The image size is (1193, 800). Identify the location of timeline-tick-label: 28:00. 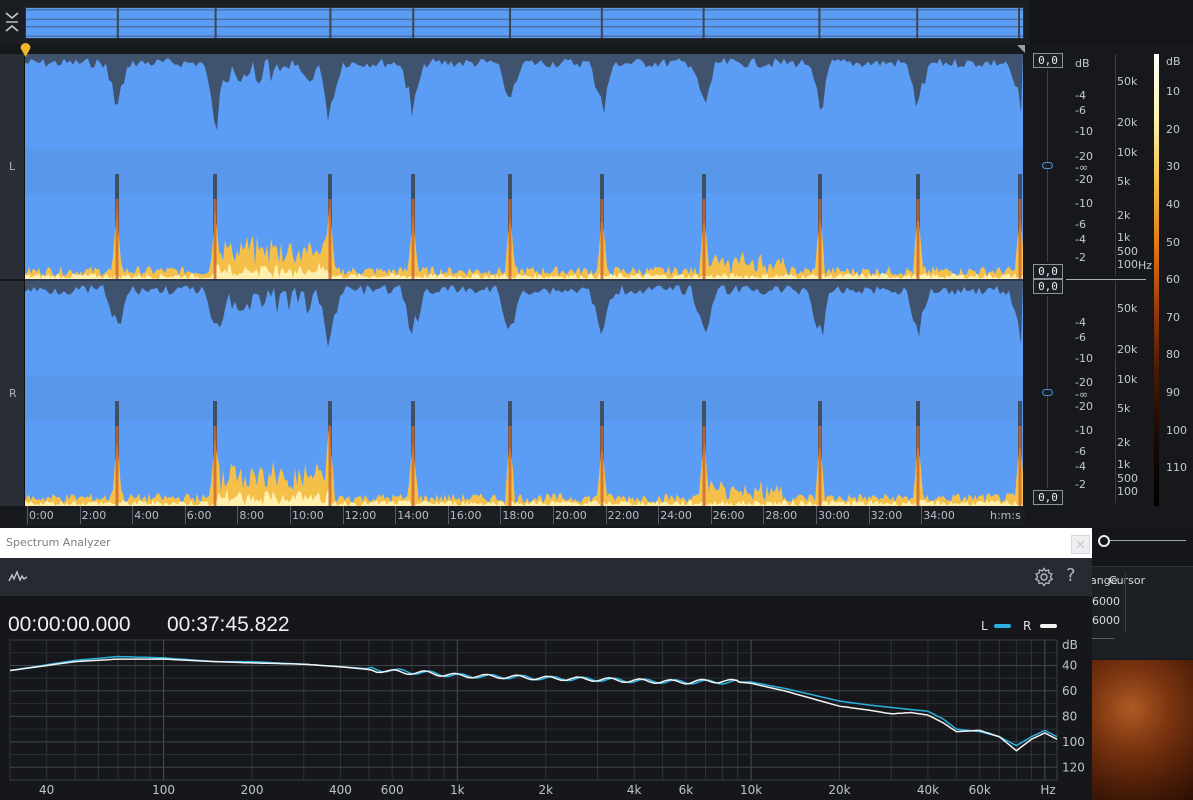
(781, 515).